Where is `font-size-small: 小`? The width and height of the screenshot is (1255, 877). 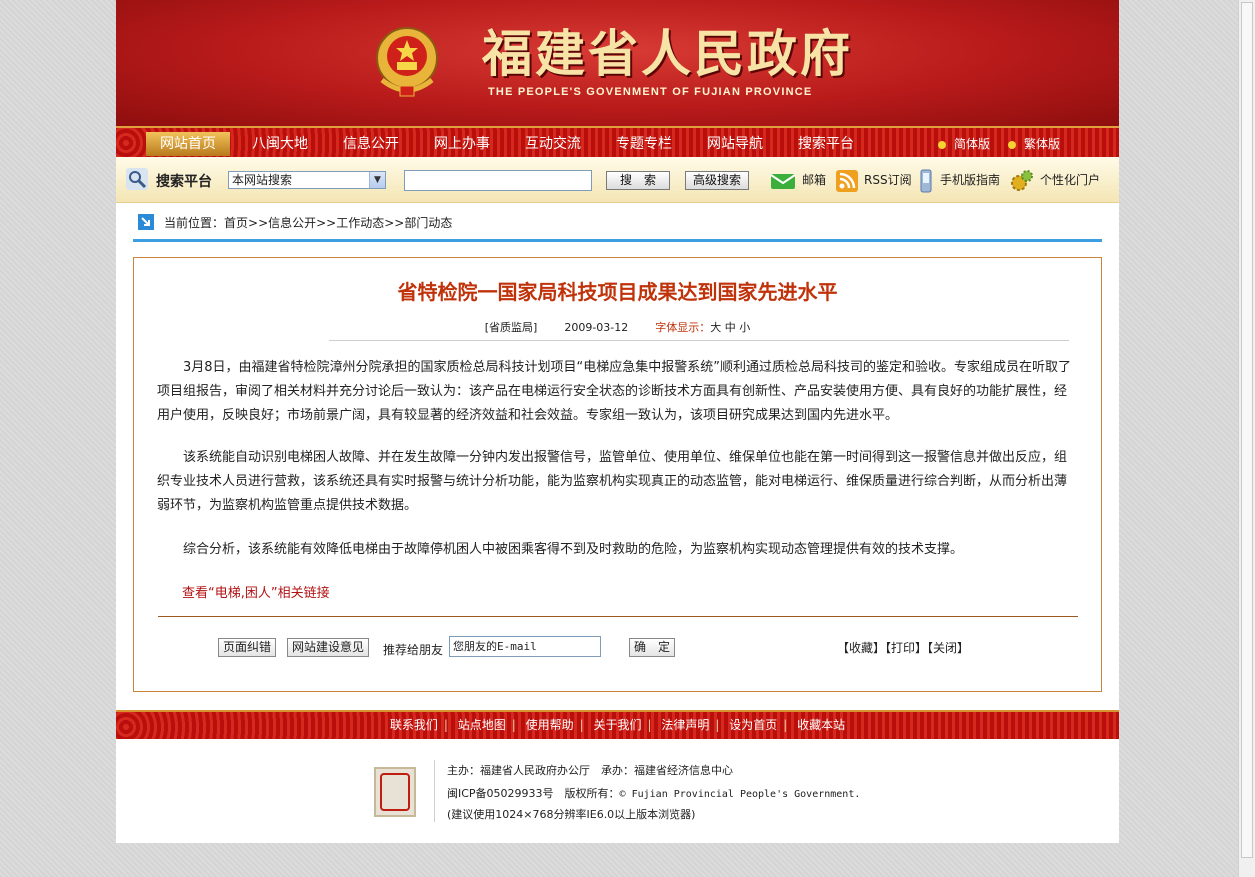 font-size-small: 小 is located at coordinates (744, 327).